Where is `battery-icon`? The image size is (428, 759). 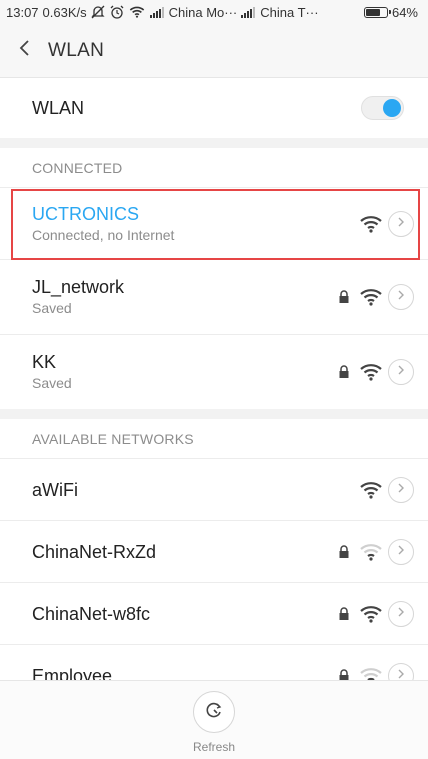
battery-icon is located at coordinates (377, 12).